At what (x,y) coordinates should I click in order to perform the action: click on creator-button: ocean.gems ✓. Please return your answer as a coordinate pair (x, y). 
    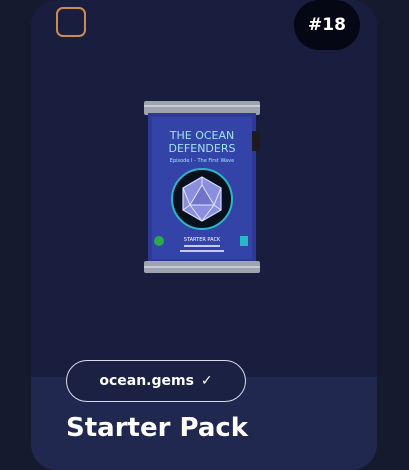
    Looking at the image, I should click on (156, 381).